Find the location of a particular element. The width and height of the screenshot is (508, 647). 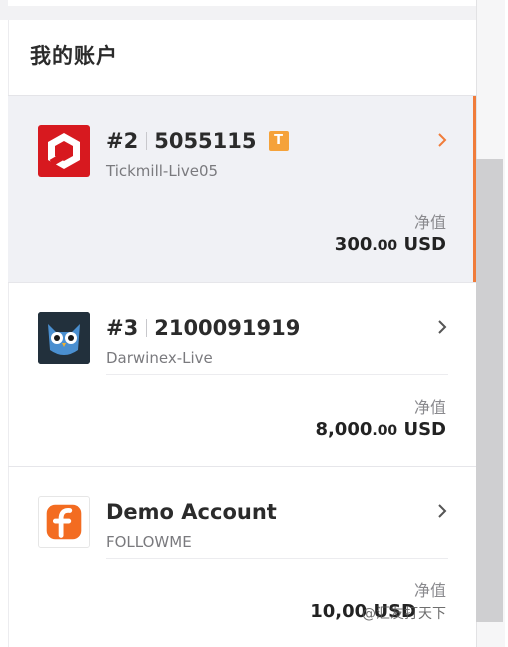

account-title: #3 2100091919 is located at coordinates (203, 328).